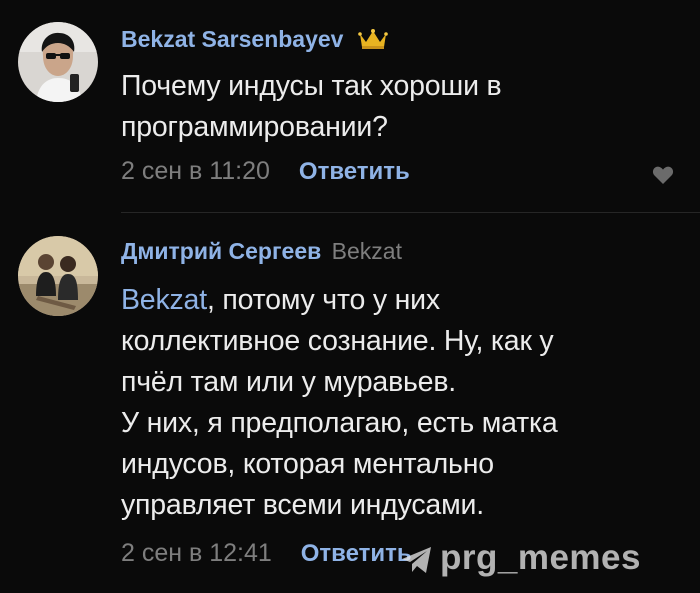 The width and height of the screenshot is (700, 593). What do you see at coordinates (164, 300) in the screenshot?
I see `mention-link: Bekzat` at bounding box center [164, 300].